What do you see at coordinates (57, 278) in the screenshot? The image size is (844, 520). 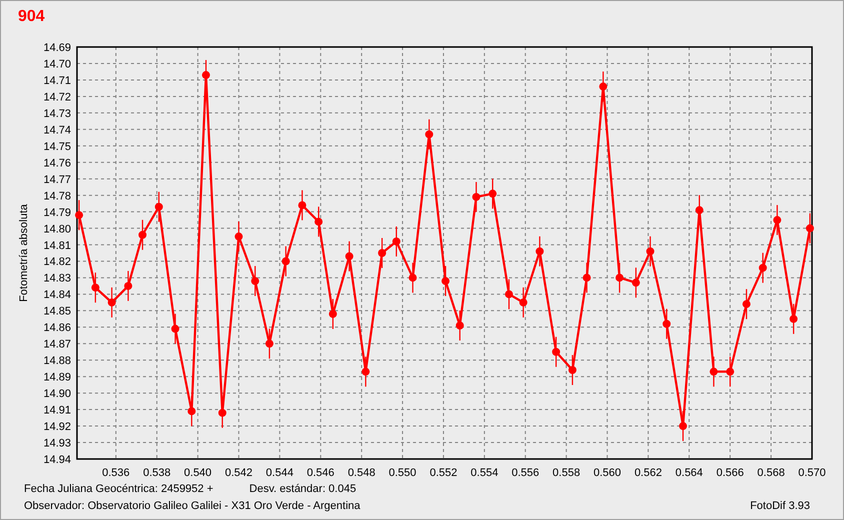 I see `tick-label: 14.83` at bounding box center [57, 278].